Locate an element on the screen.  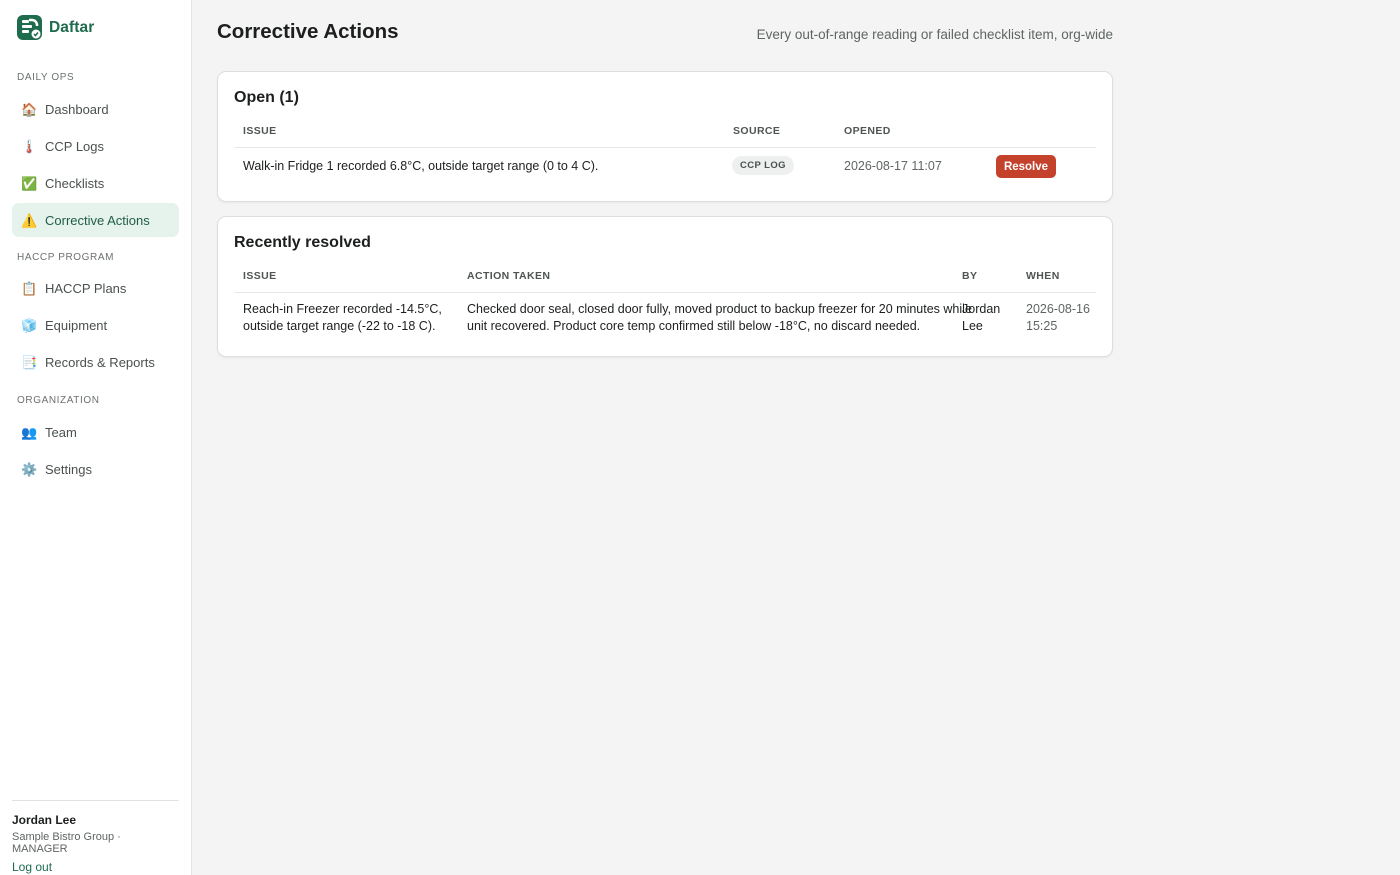
column-header-by: BY is located at coordinates (970, 276).